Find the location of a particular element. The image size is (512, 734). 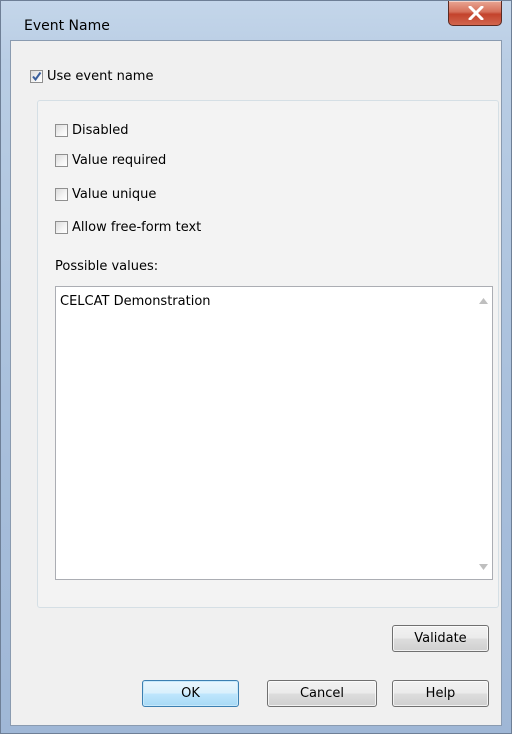

allow-free-form-text-checkbox-box is located at coordinates (61, 227).